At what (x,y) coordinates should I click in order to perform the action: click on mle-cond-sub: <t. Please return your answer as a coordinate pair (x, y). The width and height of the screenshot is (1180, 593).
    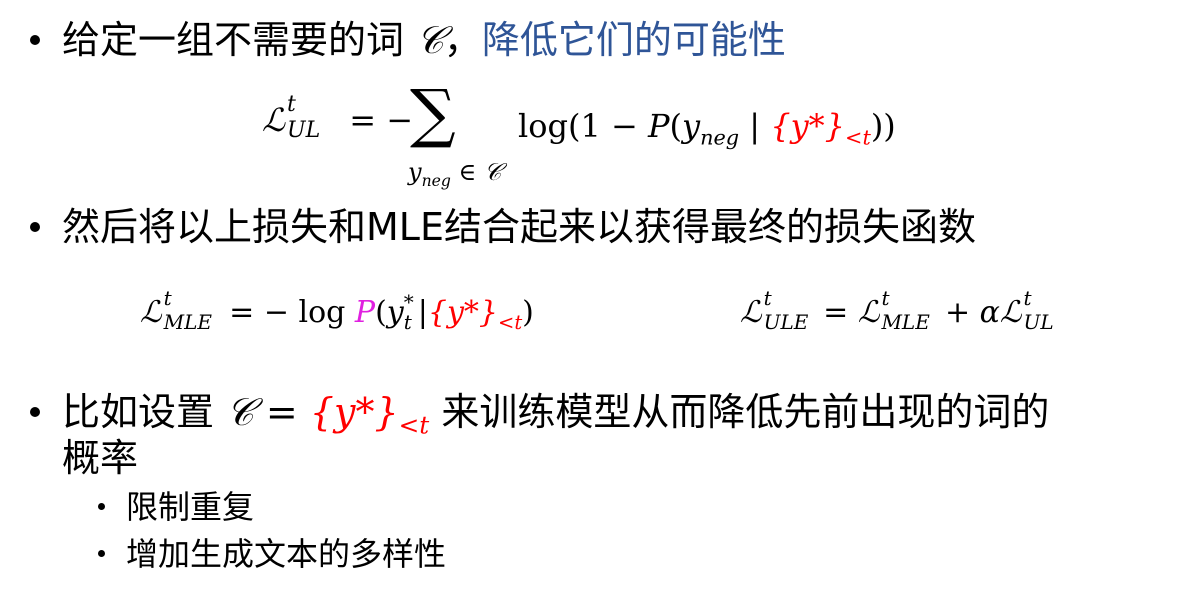
    Looking at the image, I should click on (510, 322).